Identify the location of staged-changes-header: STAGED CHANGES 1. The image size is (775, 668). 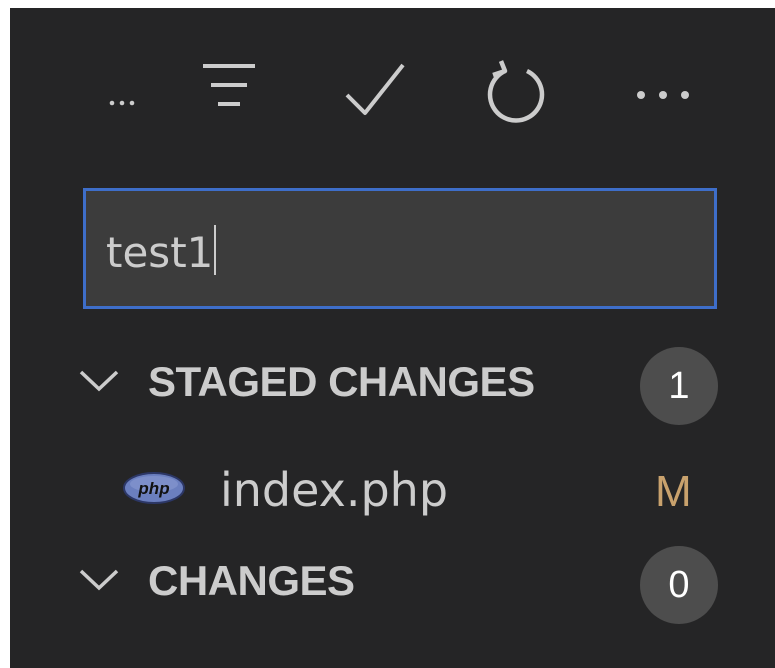
(392, 384).